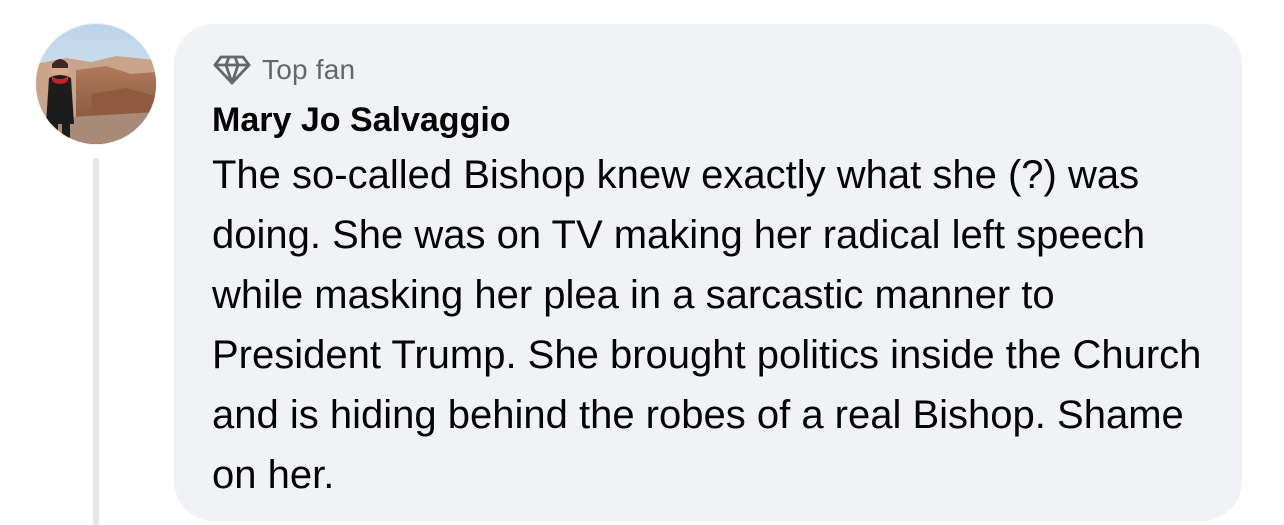  What do you see at coordinates (361, 120) in the screenshot?
I see `author-name: Mary Jo Salvaggio` at bounding box center [361, 120].